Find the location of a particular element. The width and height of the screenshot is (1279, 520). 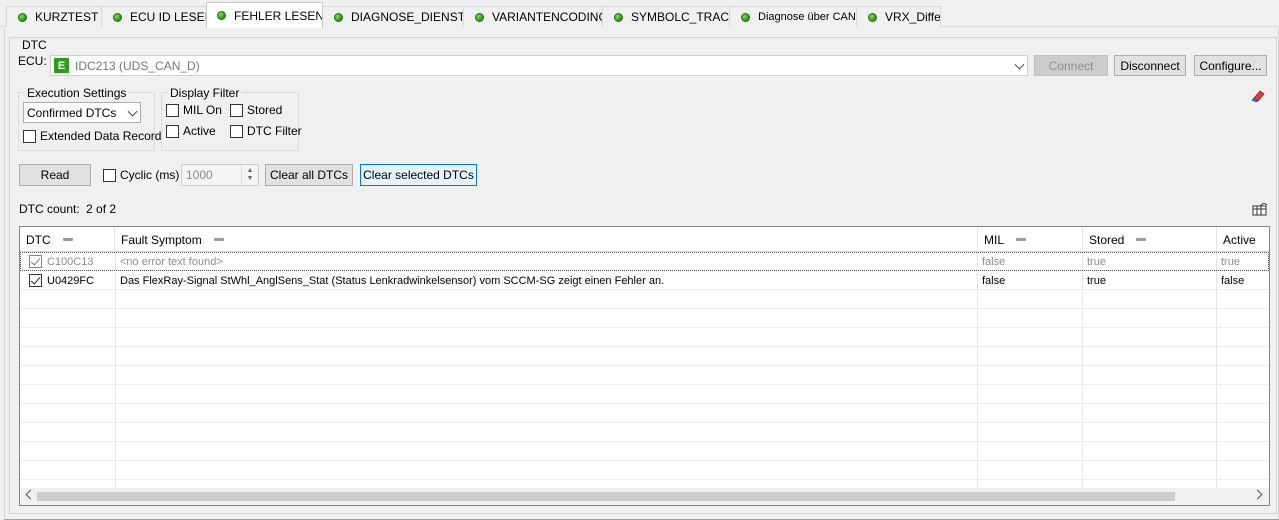

horizontal-scrollbar is located at coordinates (644, 496).